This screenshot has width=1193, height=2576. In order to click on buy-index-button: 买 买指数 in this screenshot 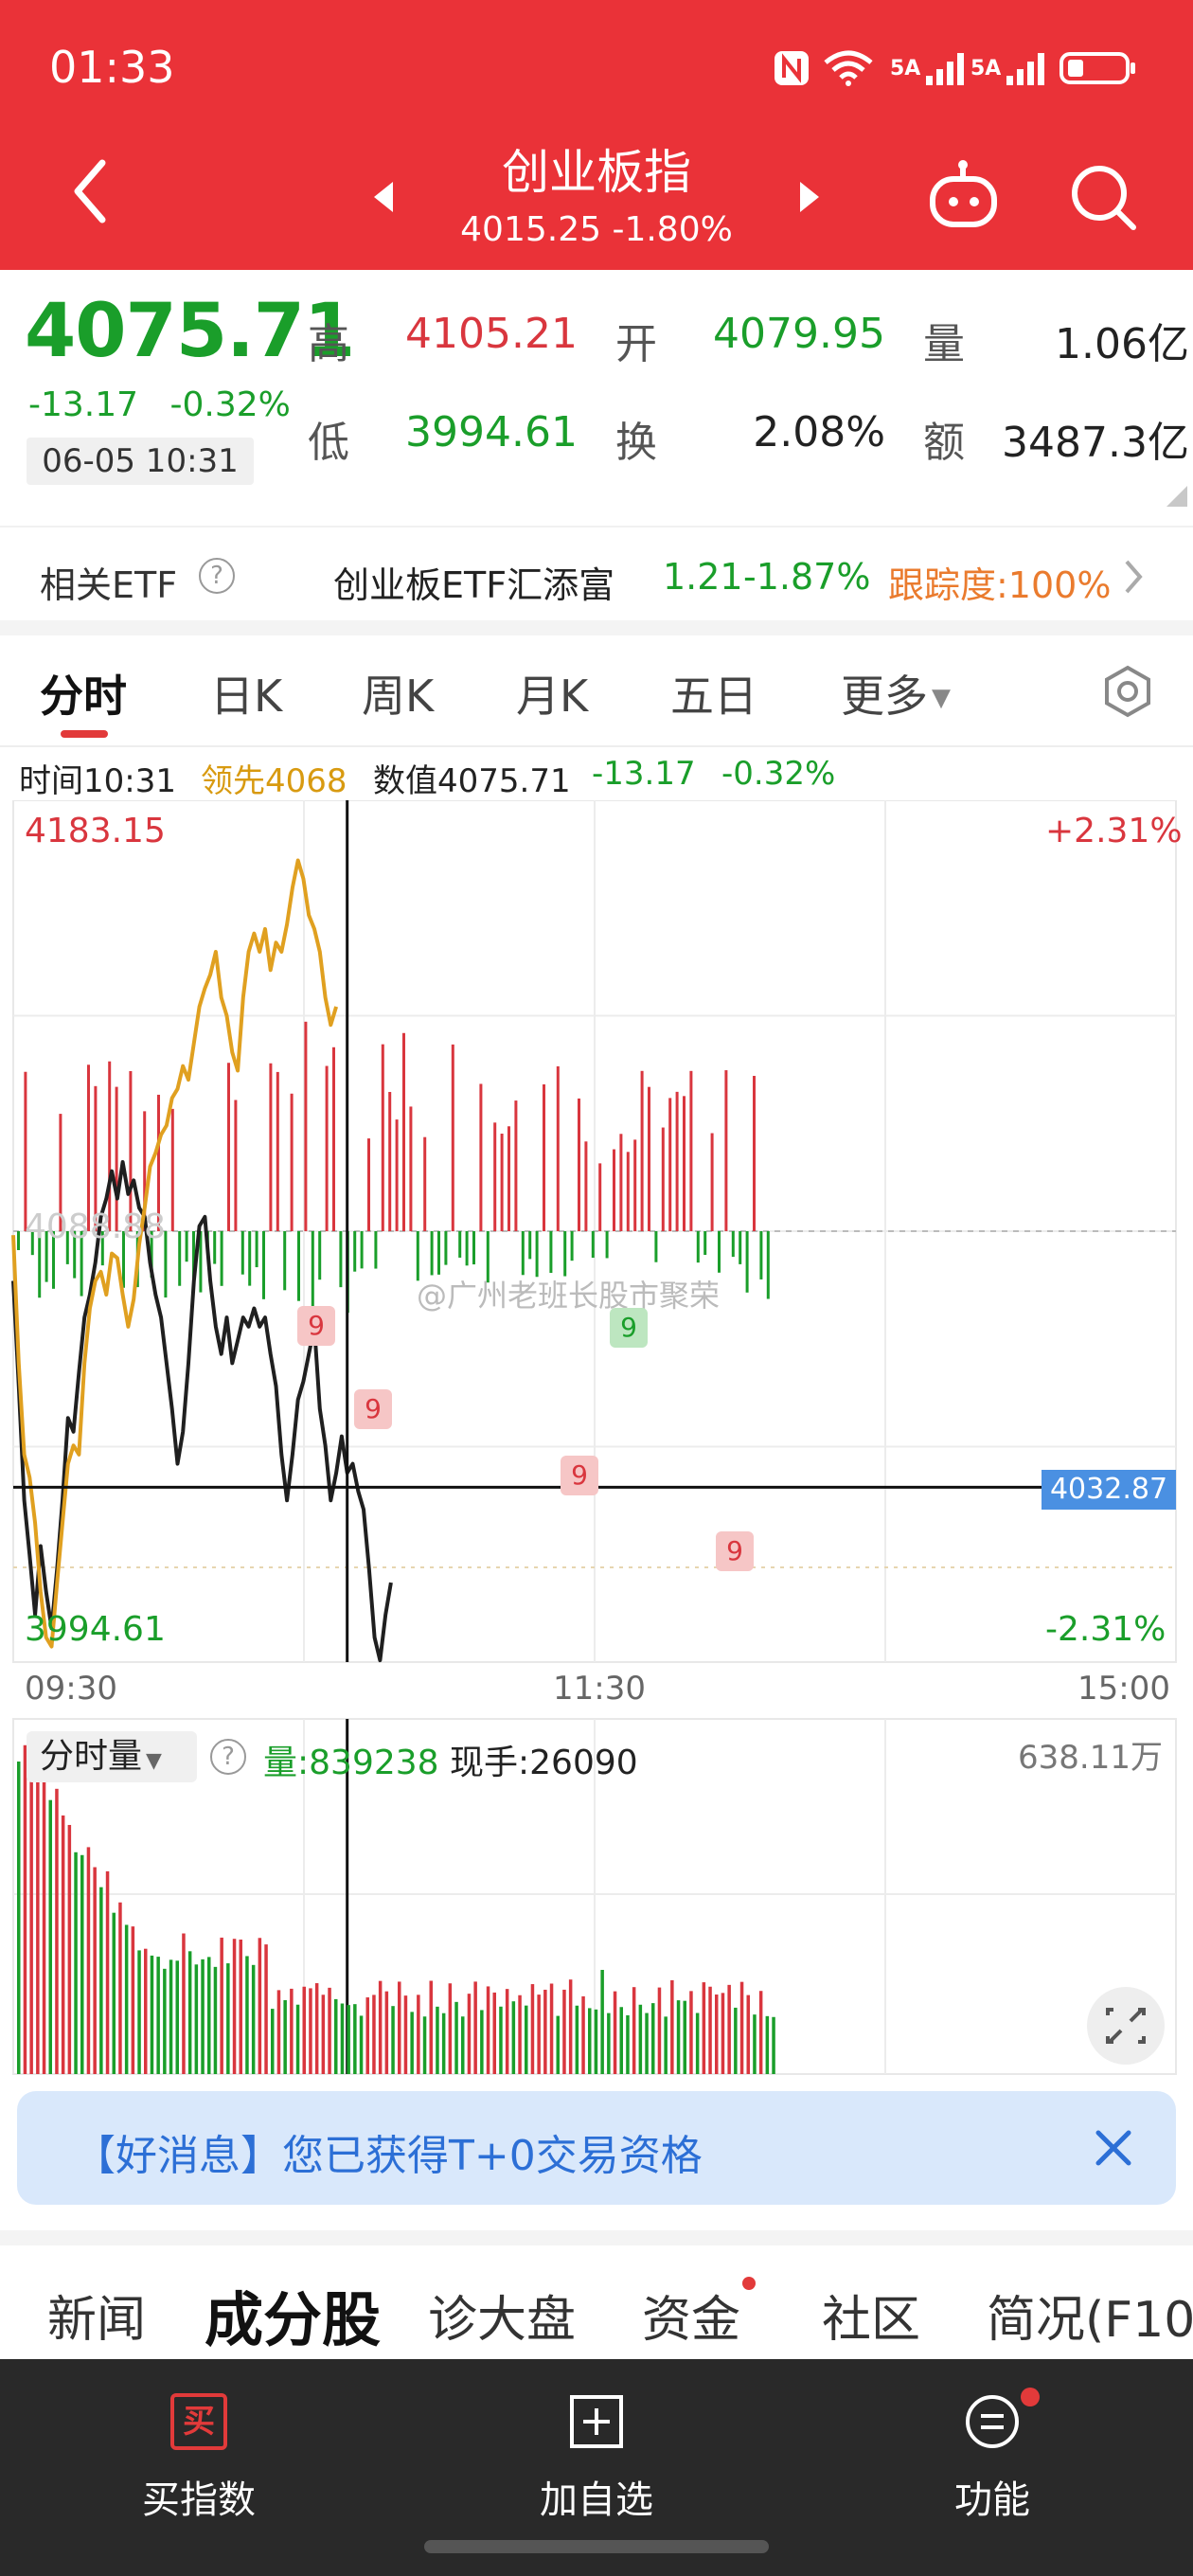, I will do `click(199, 2458)`.